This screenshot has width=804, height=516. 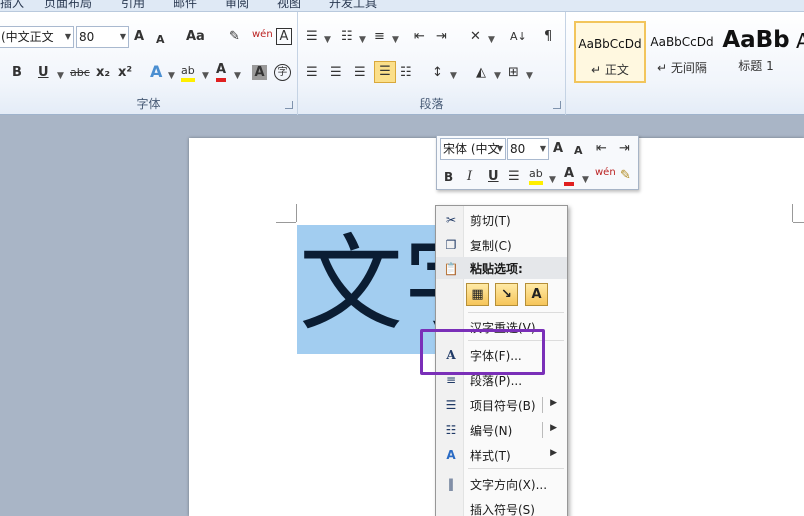 I want to click on sort-icon: A↓, so click(x=518, y=37).